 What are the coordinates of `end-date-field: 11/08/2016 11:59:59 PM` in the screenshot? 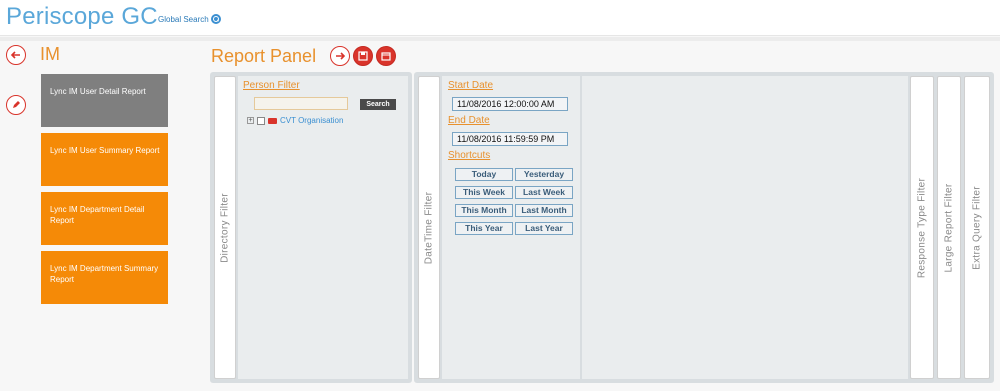 It's located at (510, 139).